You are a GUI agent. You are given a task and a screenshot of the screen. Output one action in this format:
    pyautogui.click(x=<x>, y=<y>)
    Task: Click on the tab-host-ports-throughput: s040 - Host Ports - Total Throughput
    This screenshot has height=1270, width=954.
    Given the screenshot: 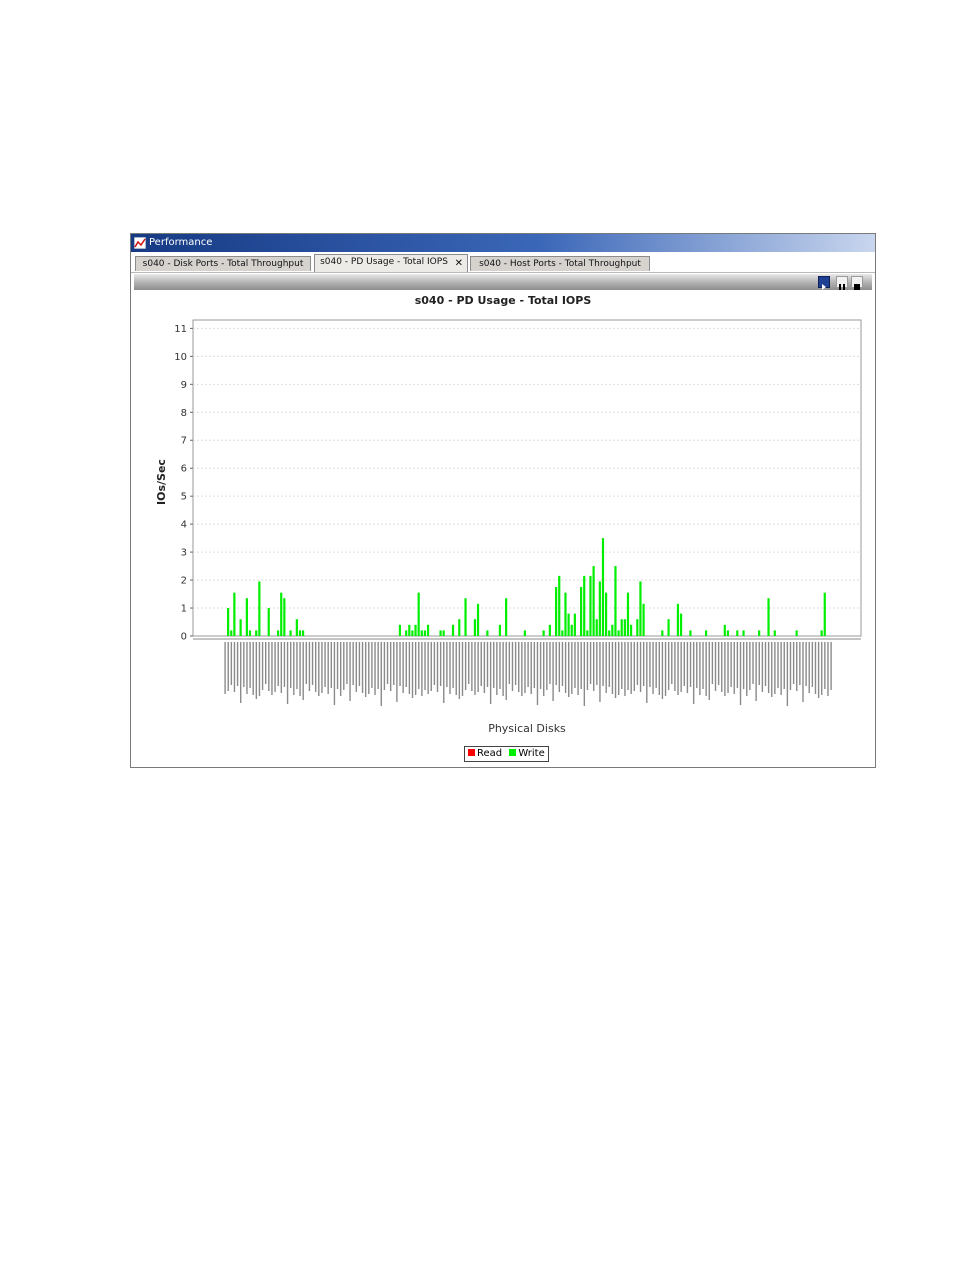 What is the action you would take?
    pyautogui.click(x=560, y=263)
    